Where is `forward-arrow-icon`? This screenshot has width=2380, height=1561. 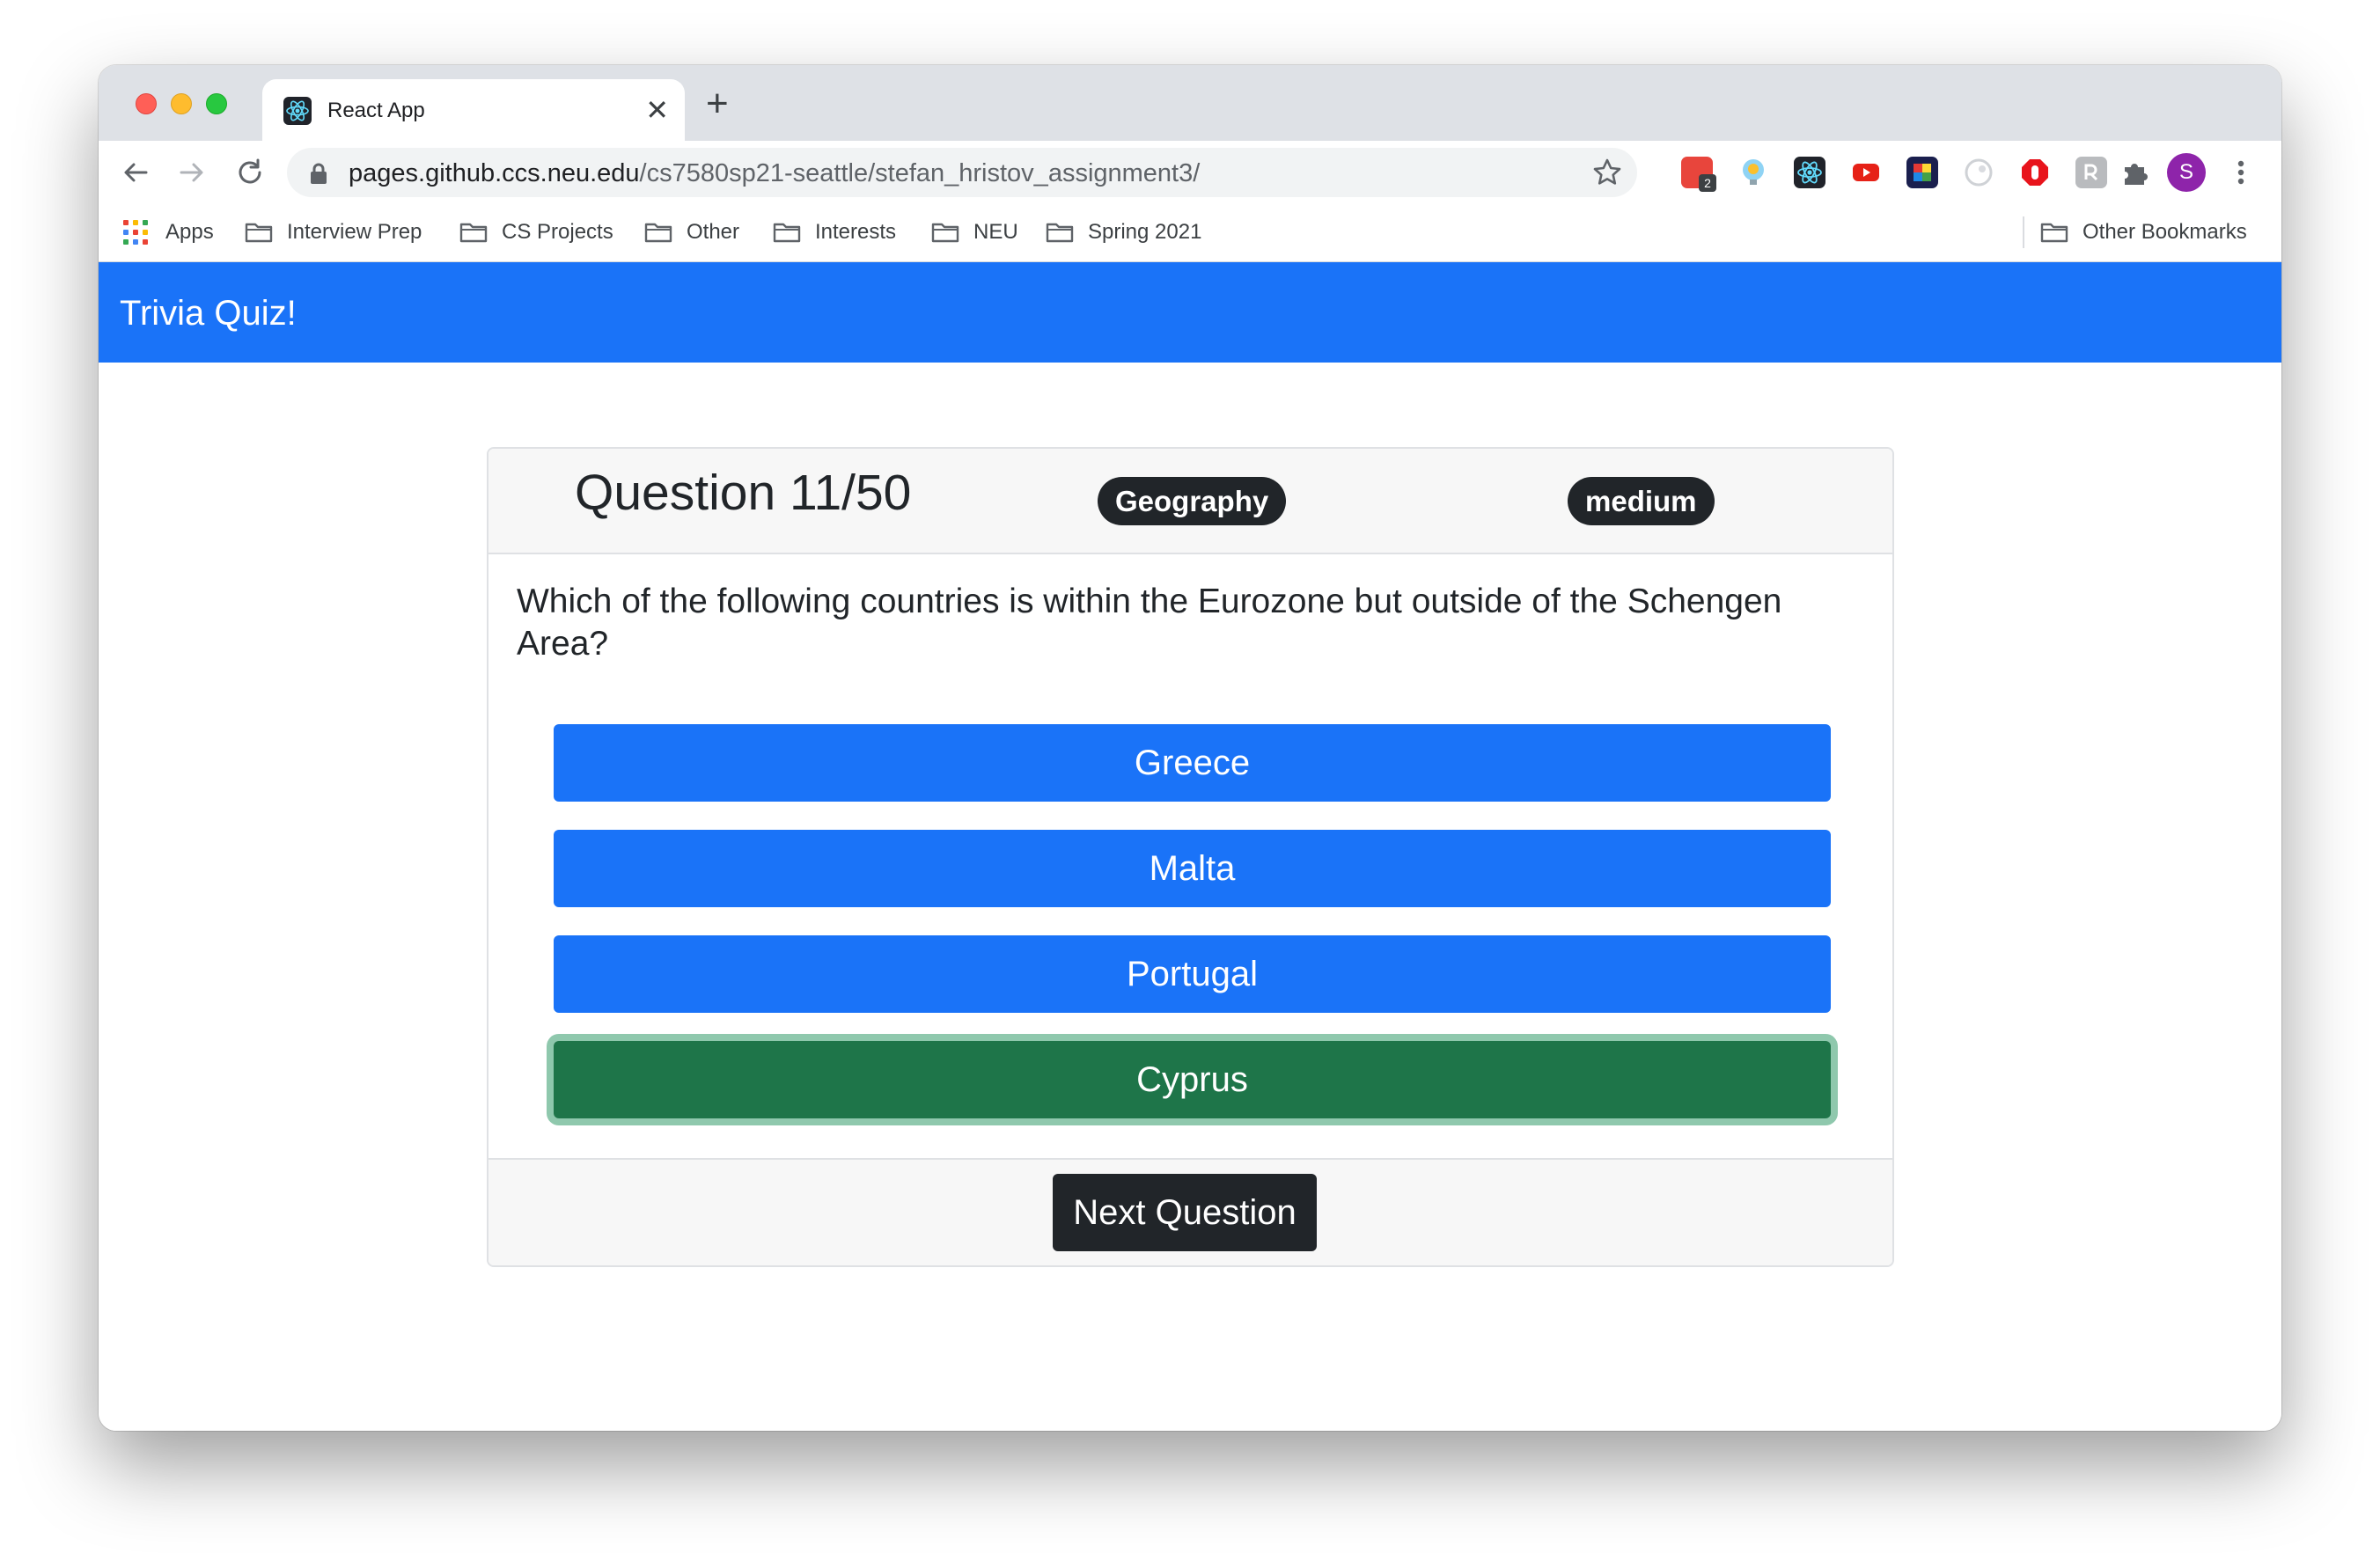 forward-arrow-icon is located at coordinates (192, 172).